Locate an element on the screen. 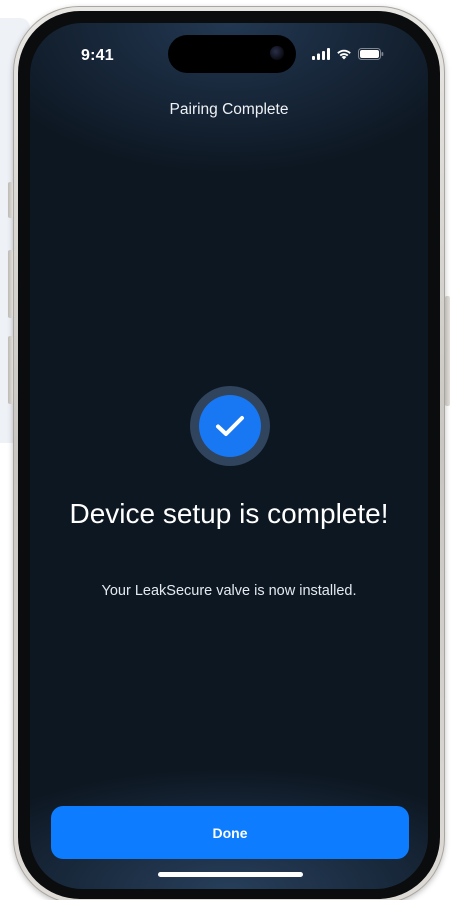 The width and height of the screenshot is (453, 900). checkmark-icon is located at coordinates (230, 426).